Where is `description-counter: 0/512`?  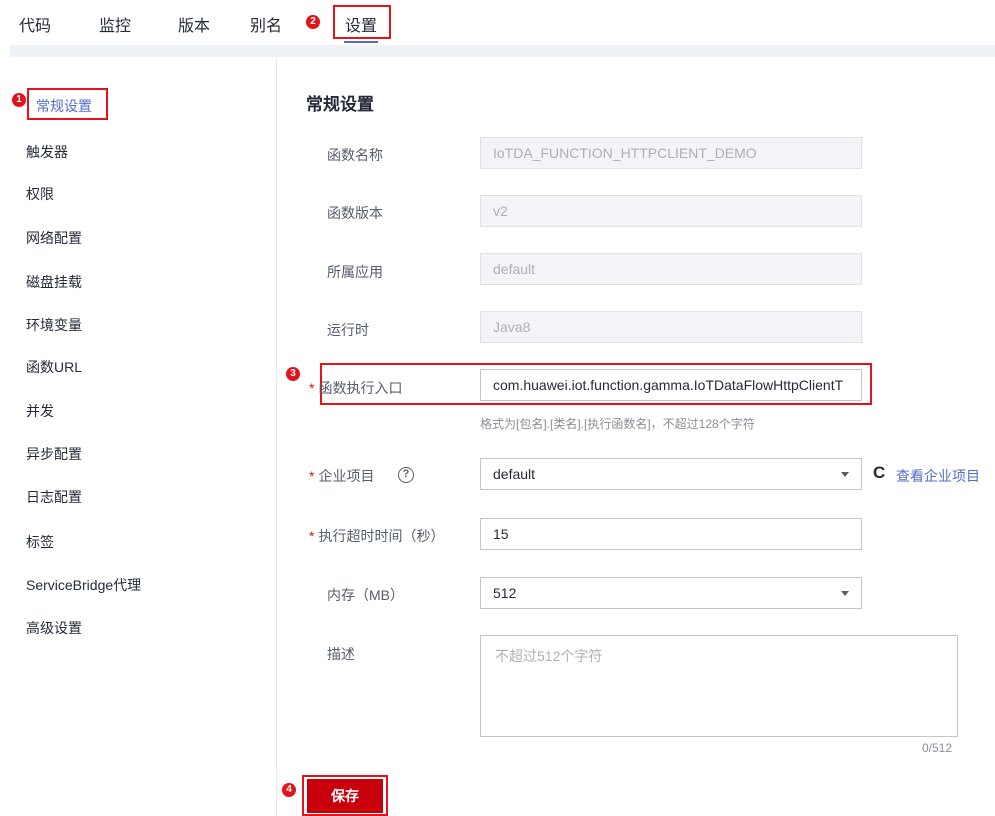
description-counter: 0/512 is located at coordinates (937, 748).